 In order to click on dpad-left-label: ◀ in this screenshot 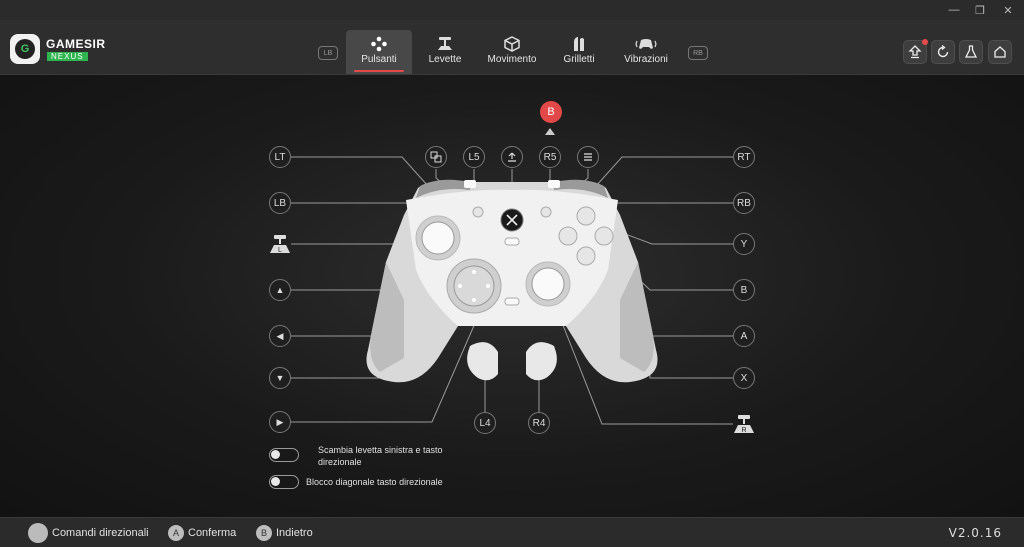, I will do `click(280, 336)`.